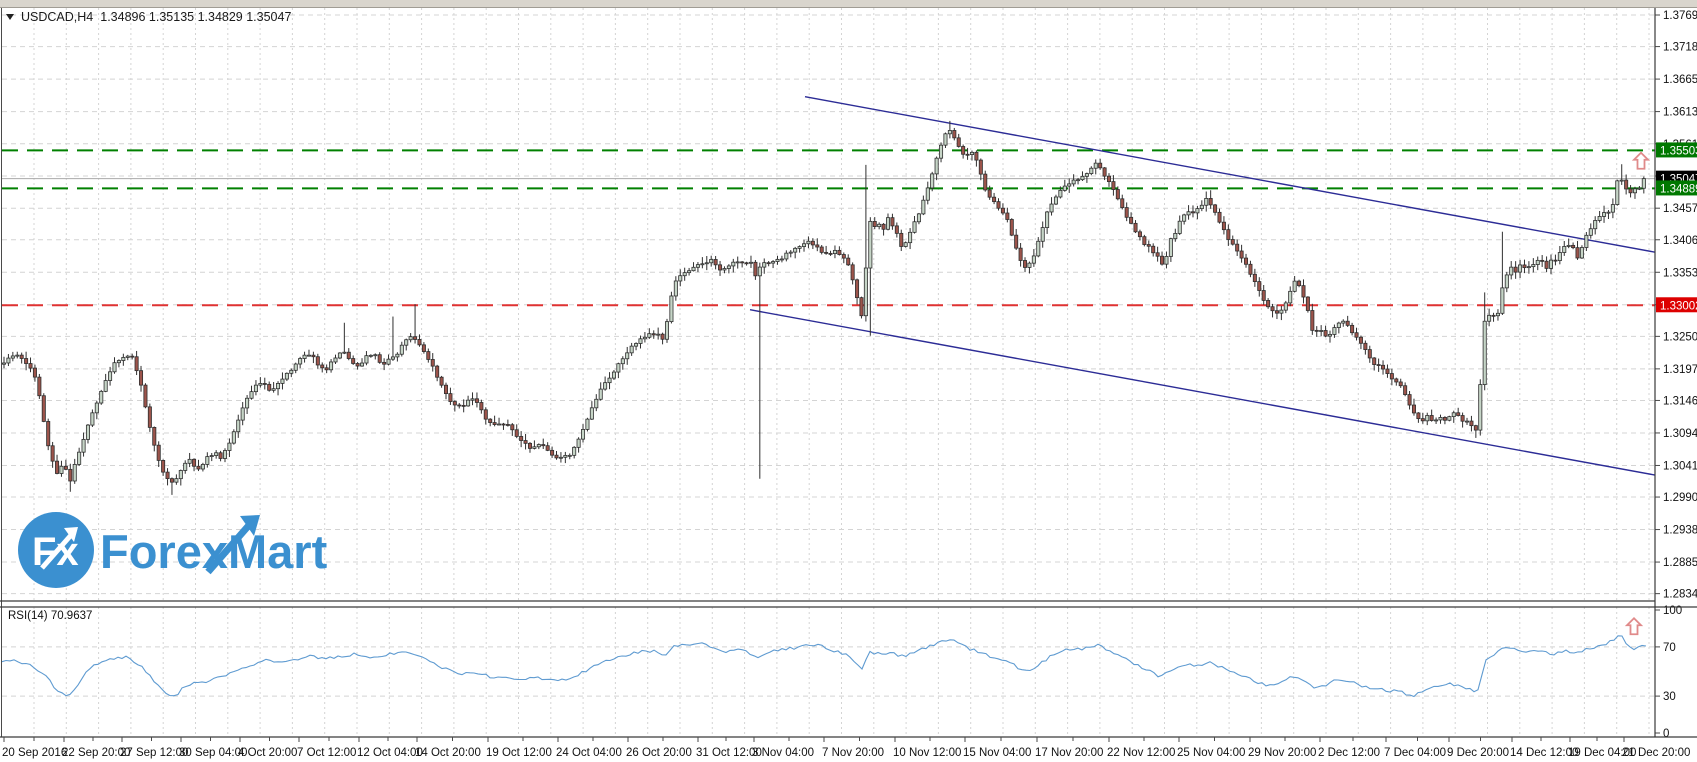 Image resolution: width=1697 pixels, height=762 pixels. What do you see at coordinates (1680, 337) in the screenshot?
I see `price-axis-label: 1.32500` at bounding box center [1680, 337].